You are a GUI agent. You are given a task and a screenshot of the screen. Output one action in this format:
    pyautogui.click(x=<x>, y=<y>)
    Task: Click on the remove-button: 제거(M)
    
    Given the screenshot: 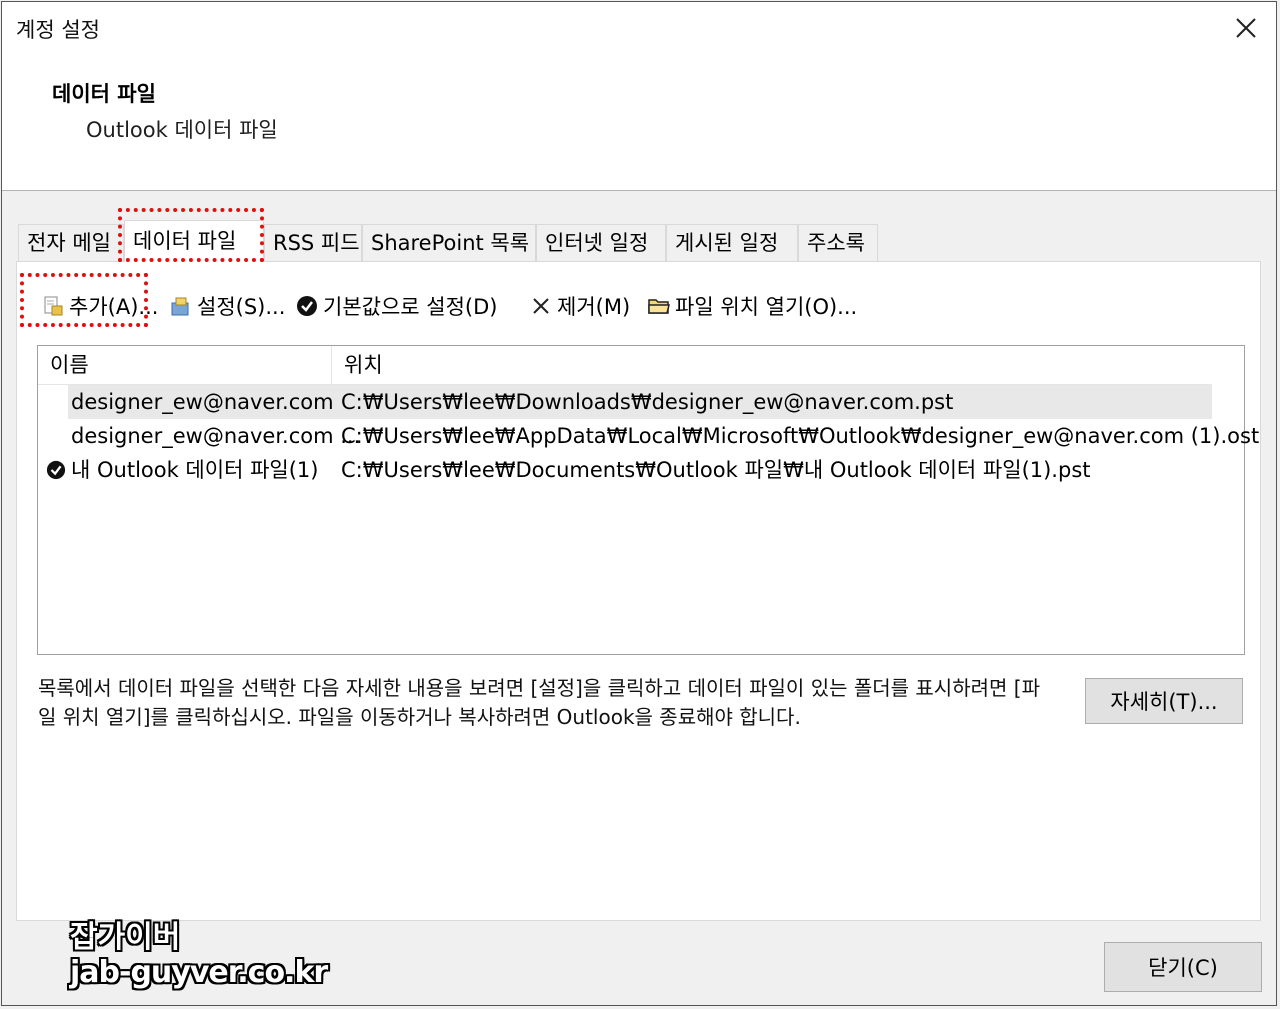 What is the action you would take?
    pyautogui.click(x=579, y=306)
    